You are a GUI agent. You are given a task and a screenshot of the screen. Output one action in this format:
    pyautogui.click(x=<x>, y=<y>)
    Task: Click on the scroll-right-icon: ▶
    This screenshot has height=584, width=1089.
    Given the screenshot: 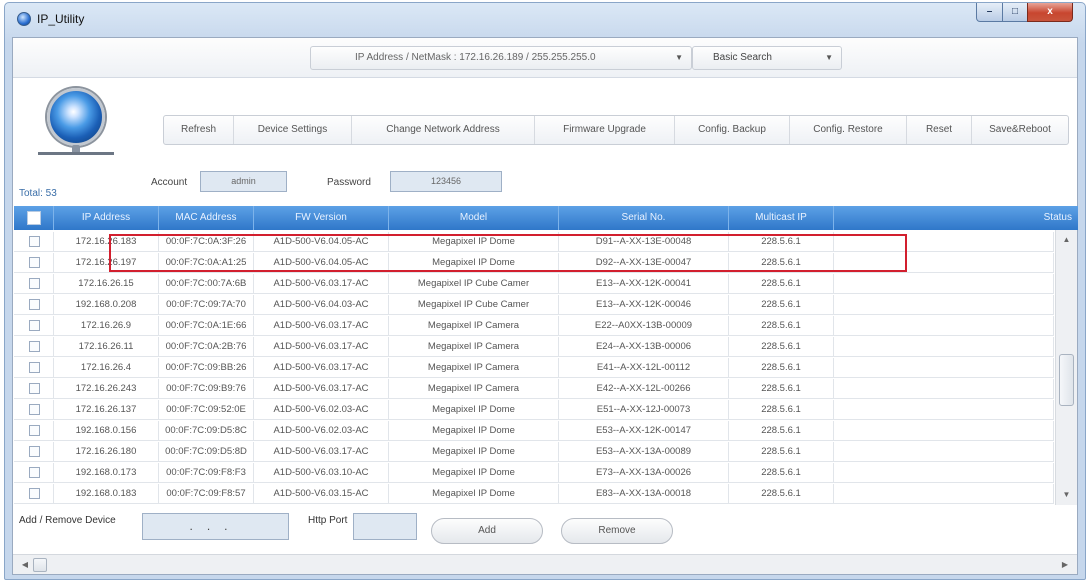 What is the action you would take?
    pyautogui.click(x=1065, y=565)
    